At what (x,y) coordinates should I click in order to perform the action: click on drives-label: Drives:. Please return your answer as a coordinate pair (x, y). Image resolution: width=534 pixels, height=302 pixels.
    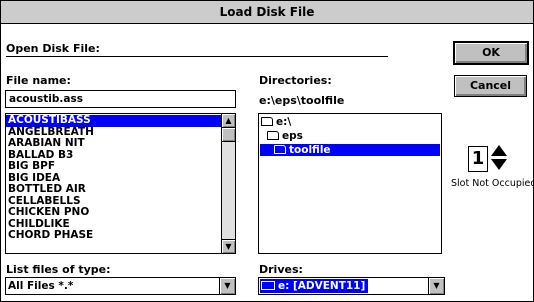
    Looking at the image, I should click on (281, 269).